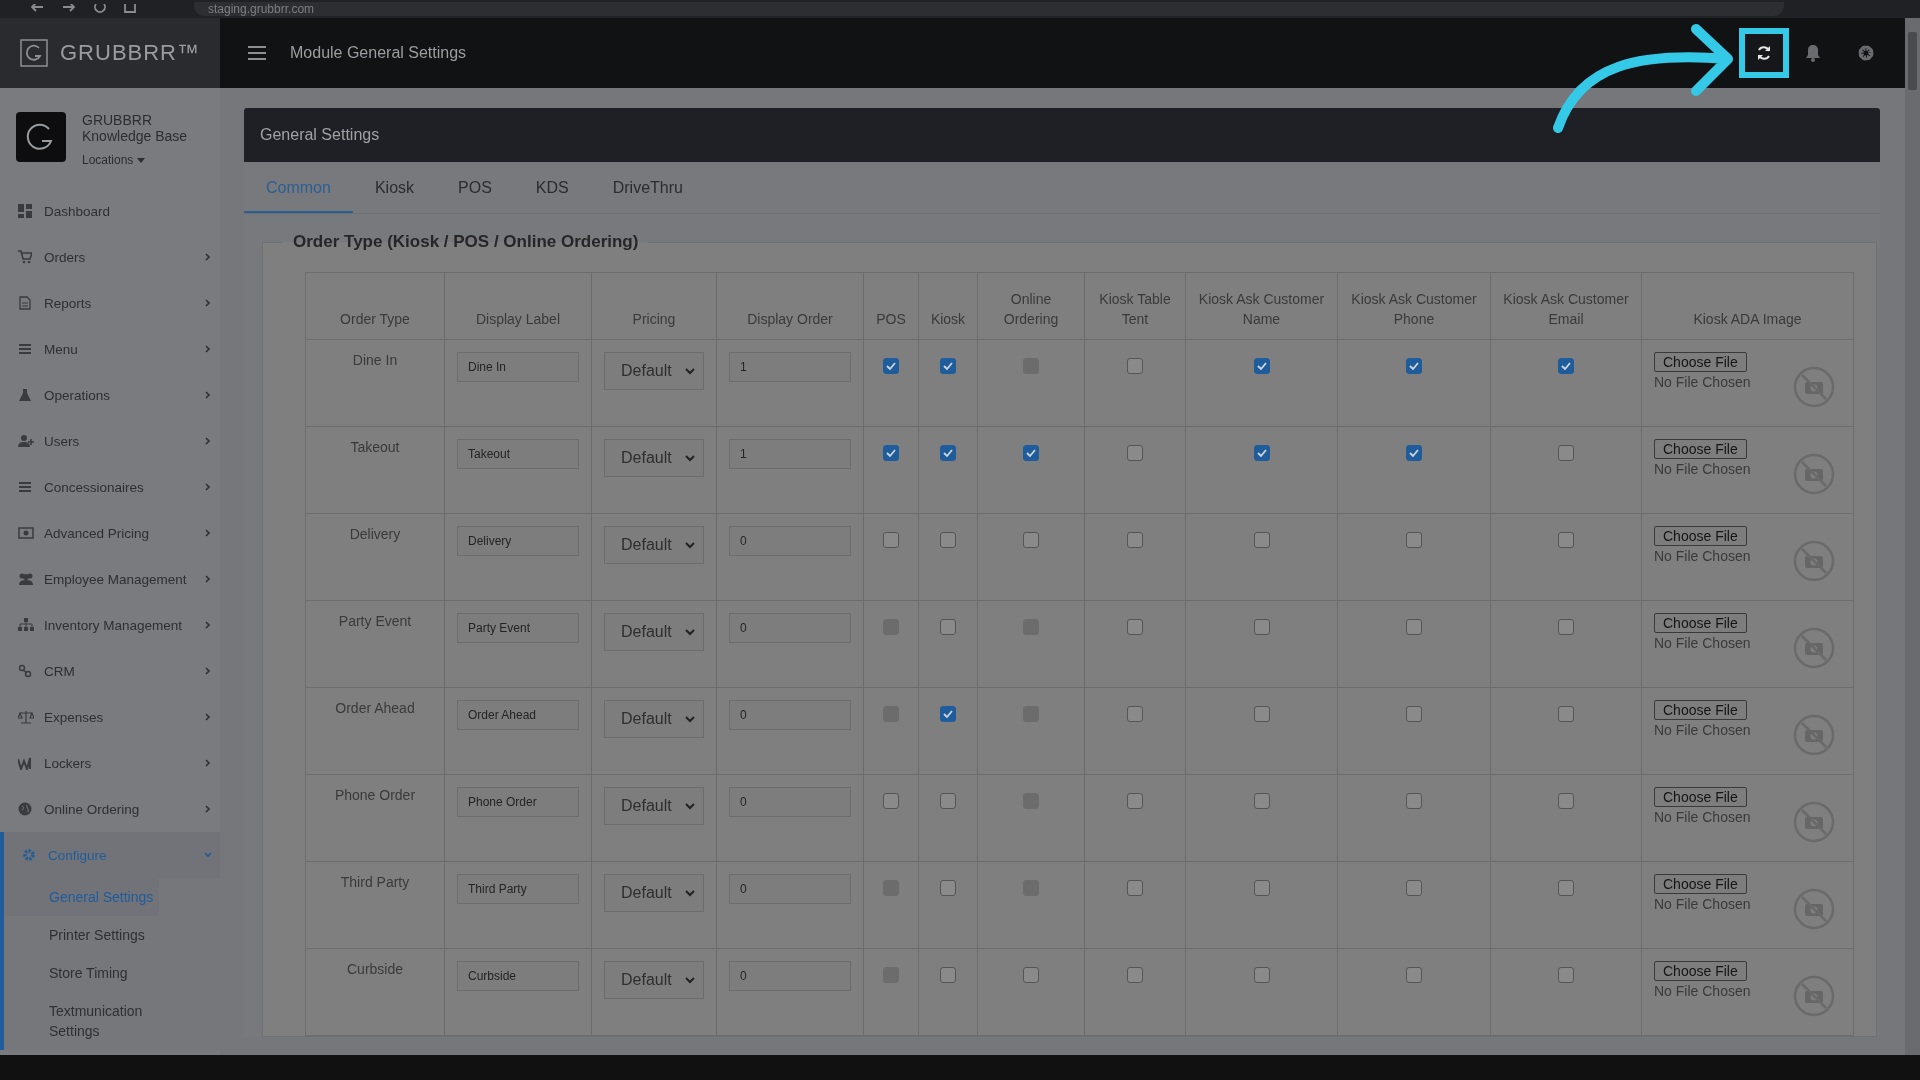  I want to click on tab: KDS, so click(552, 187).